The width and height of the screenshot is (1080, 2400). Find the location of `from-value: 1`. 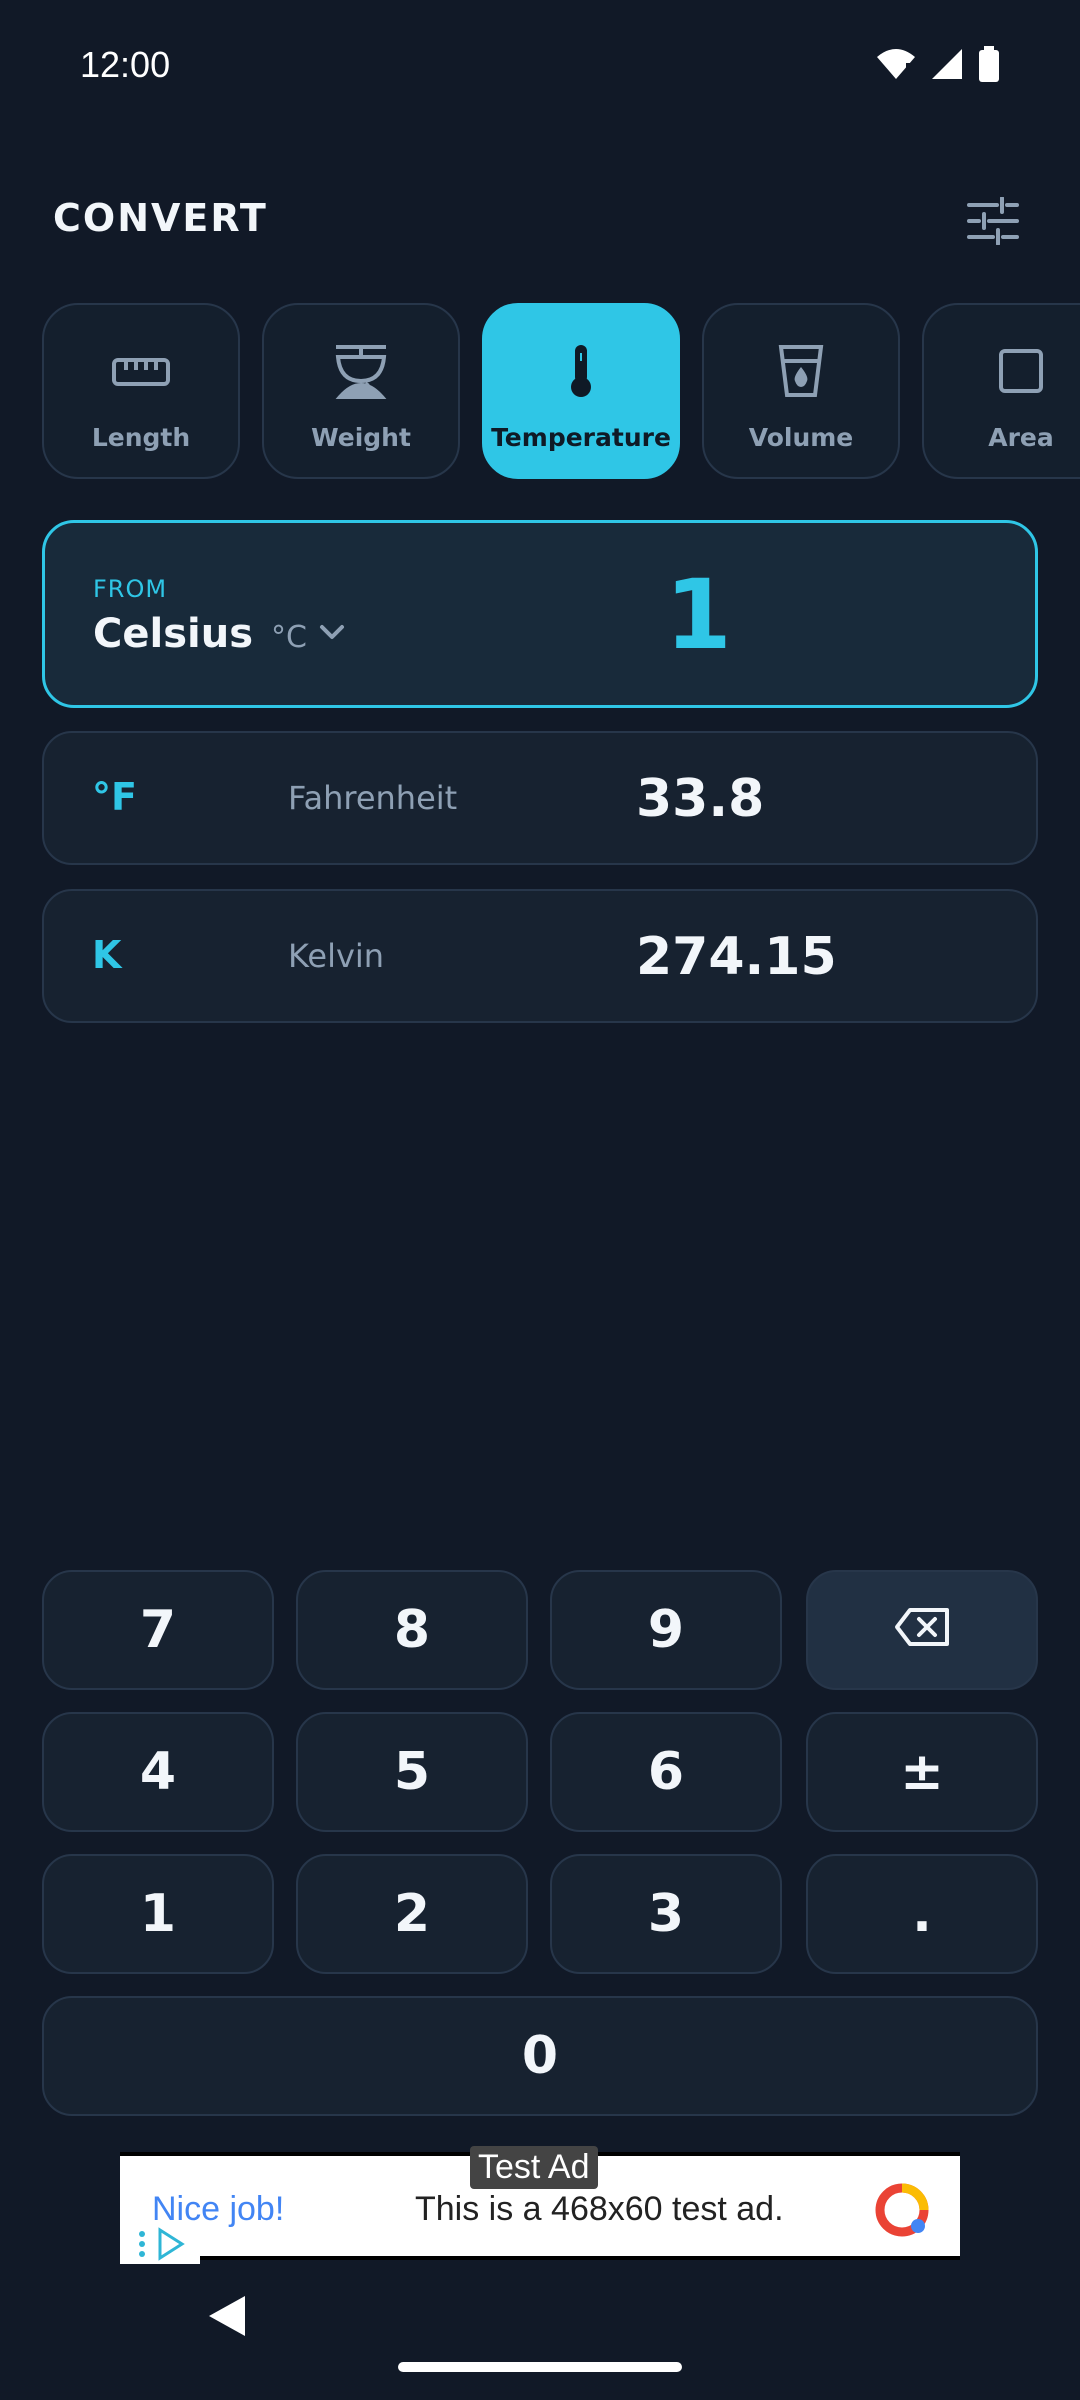

from-value: 1 is located at coordinates (698, 615).